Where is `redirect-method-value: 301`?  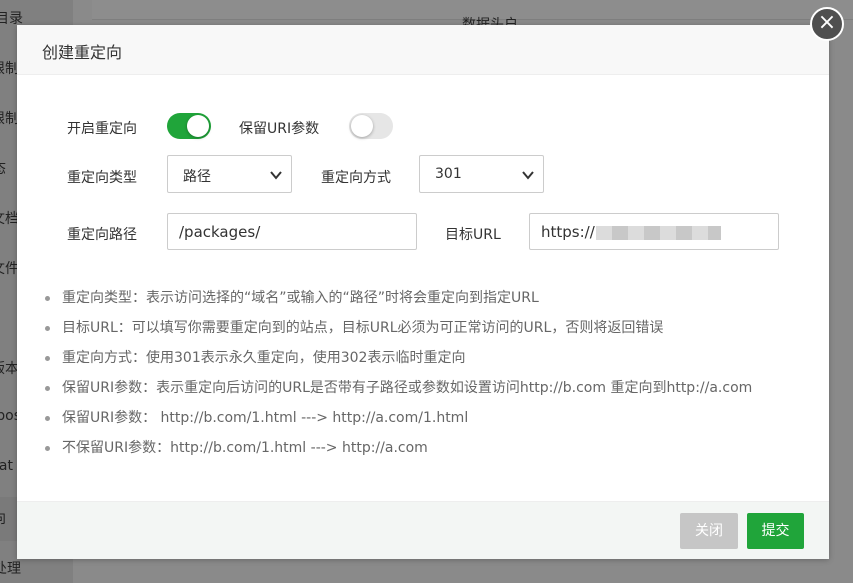
redirect-method-value: 301 is located at coordinates (448, 174).